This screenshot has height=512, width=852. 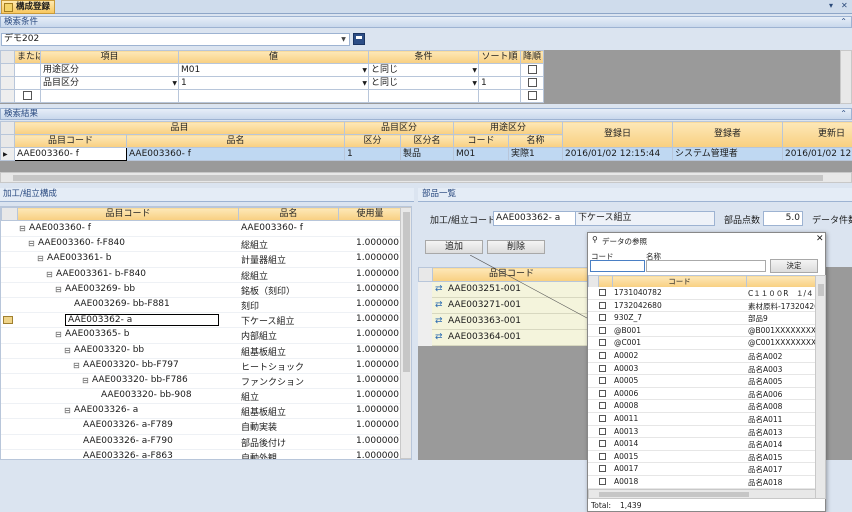 I want to click on tree-row: AAE003320- bb-908 組立 1.000000, so click(x=201, y=397).